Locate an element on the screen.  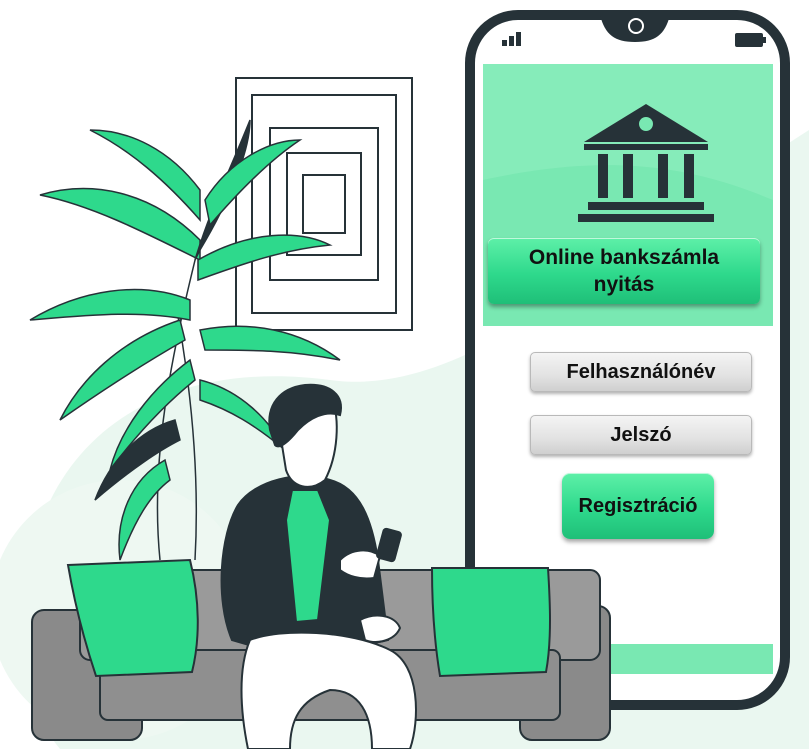
password-field: Jelszó is located at coordinates (641, 435).